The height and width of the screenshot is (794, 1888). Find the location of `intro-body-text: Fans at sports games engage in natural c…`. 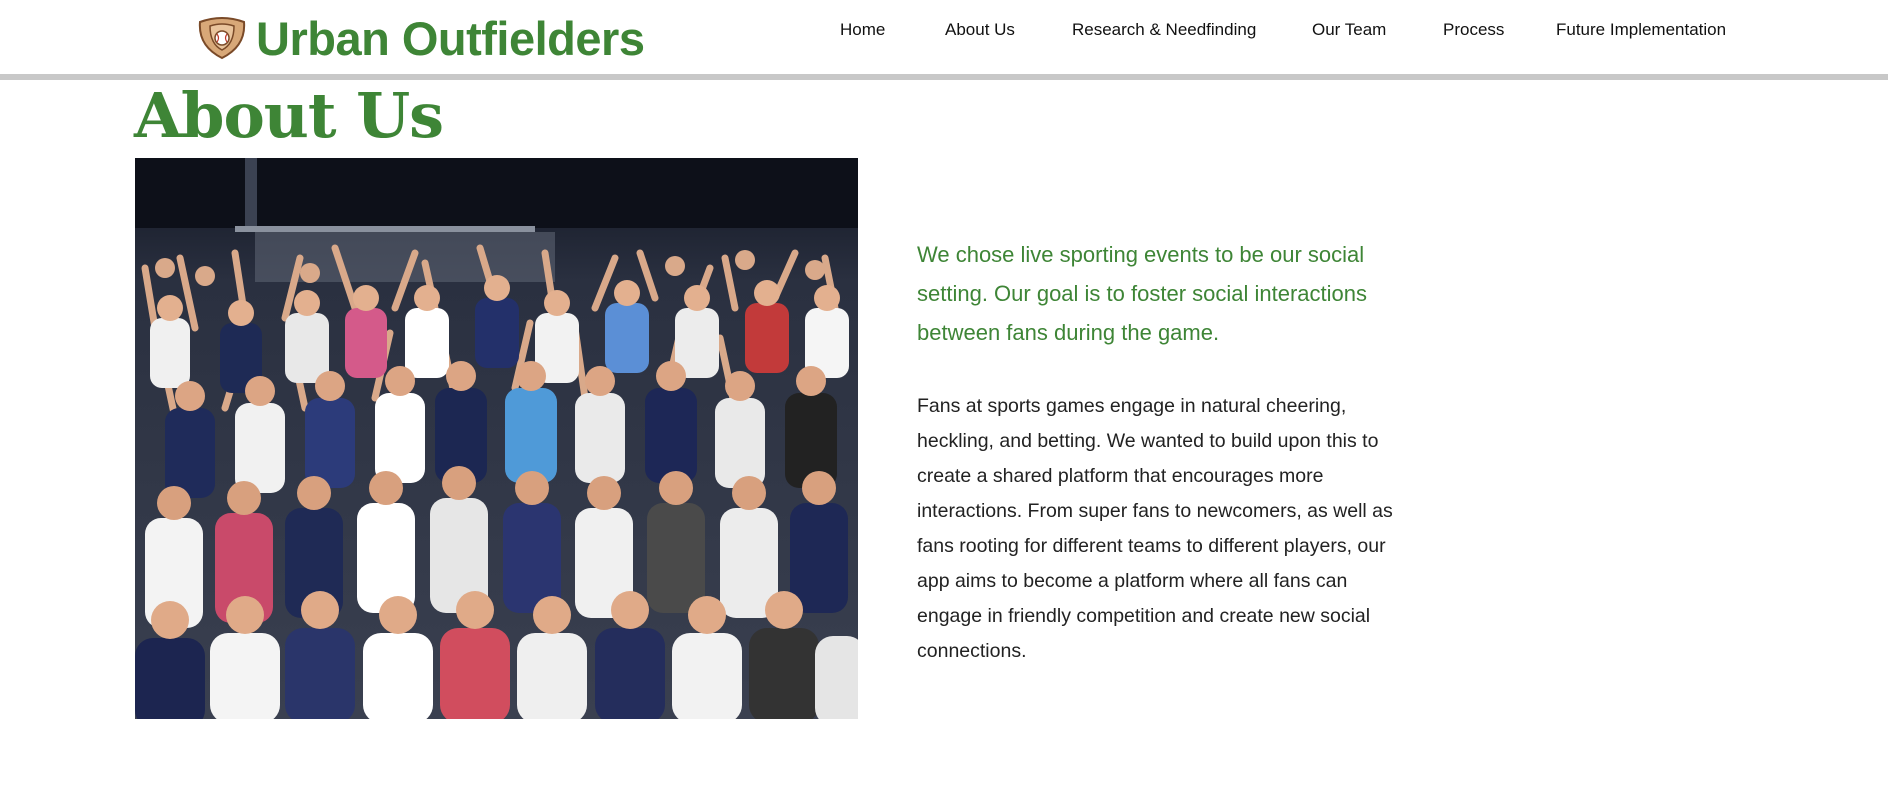

intro-body-text: Fans at sports games engage in natural c… is located at coordinates (1155, 528).